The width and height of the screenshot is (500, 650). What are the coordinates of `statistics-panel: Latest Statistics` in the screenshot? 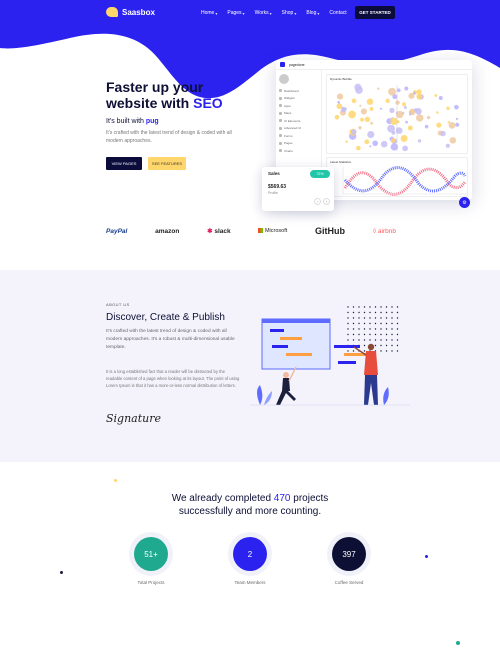 It's located at (397, 177).